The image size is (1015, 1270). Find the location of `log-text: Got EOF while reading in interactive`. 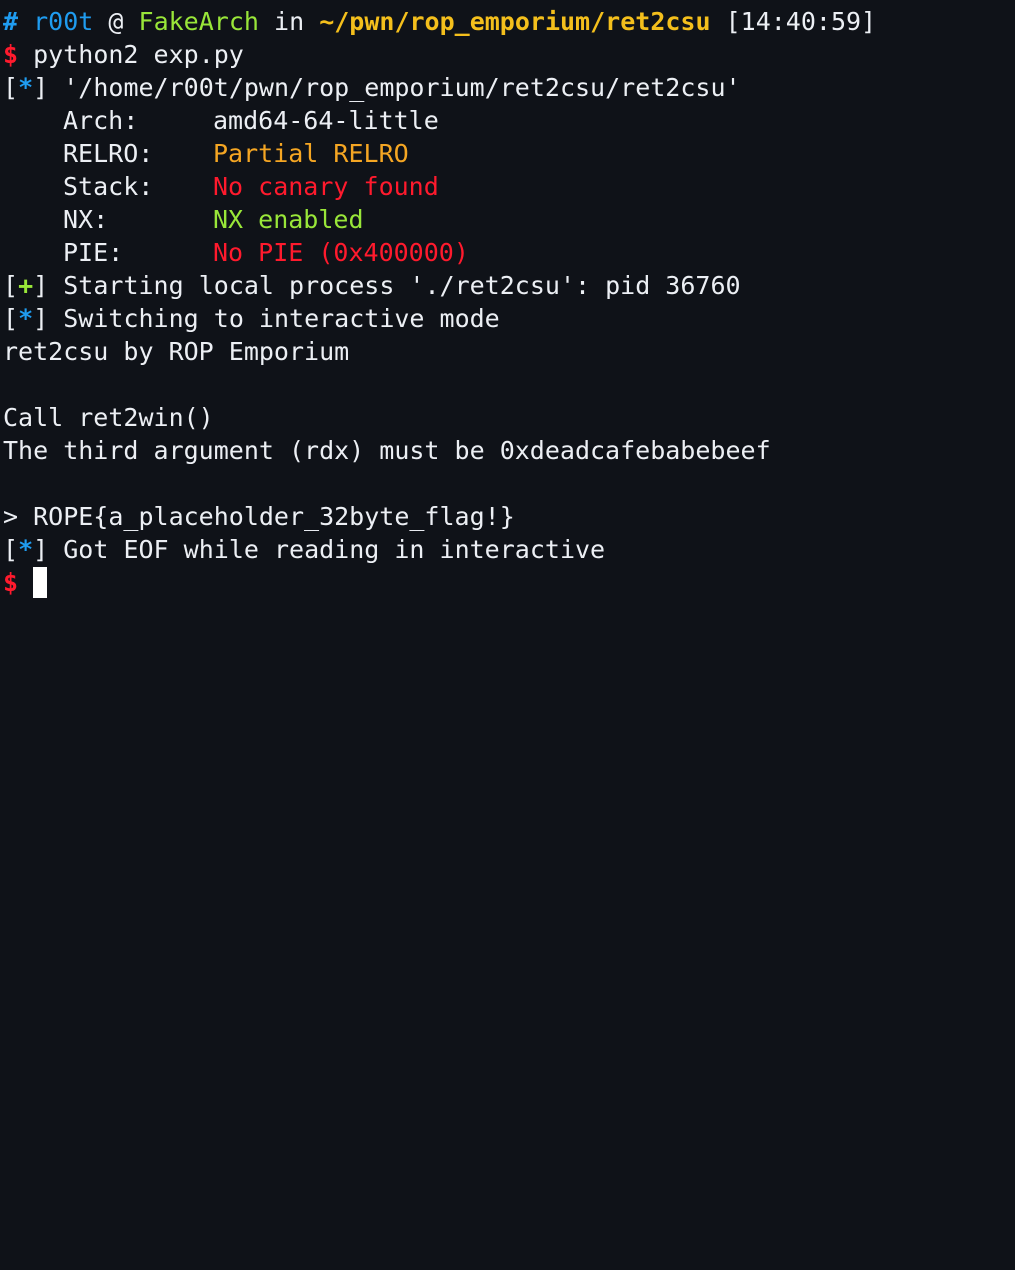

log-text: Got EOF while reading in interactive is located at coordinates (334, 549).